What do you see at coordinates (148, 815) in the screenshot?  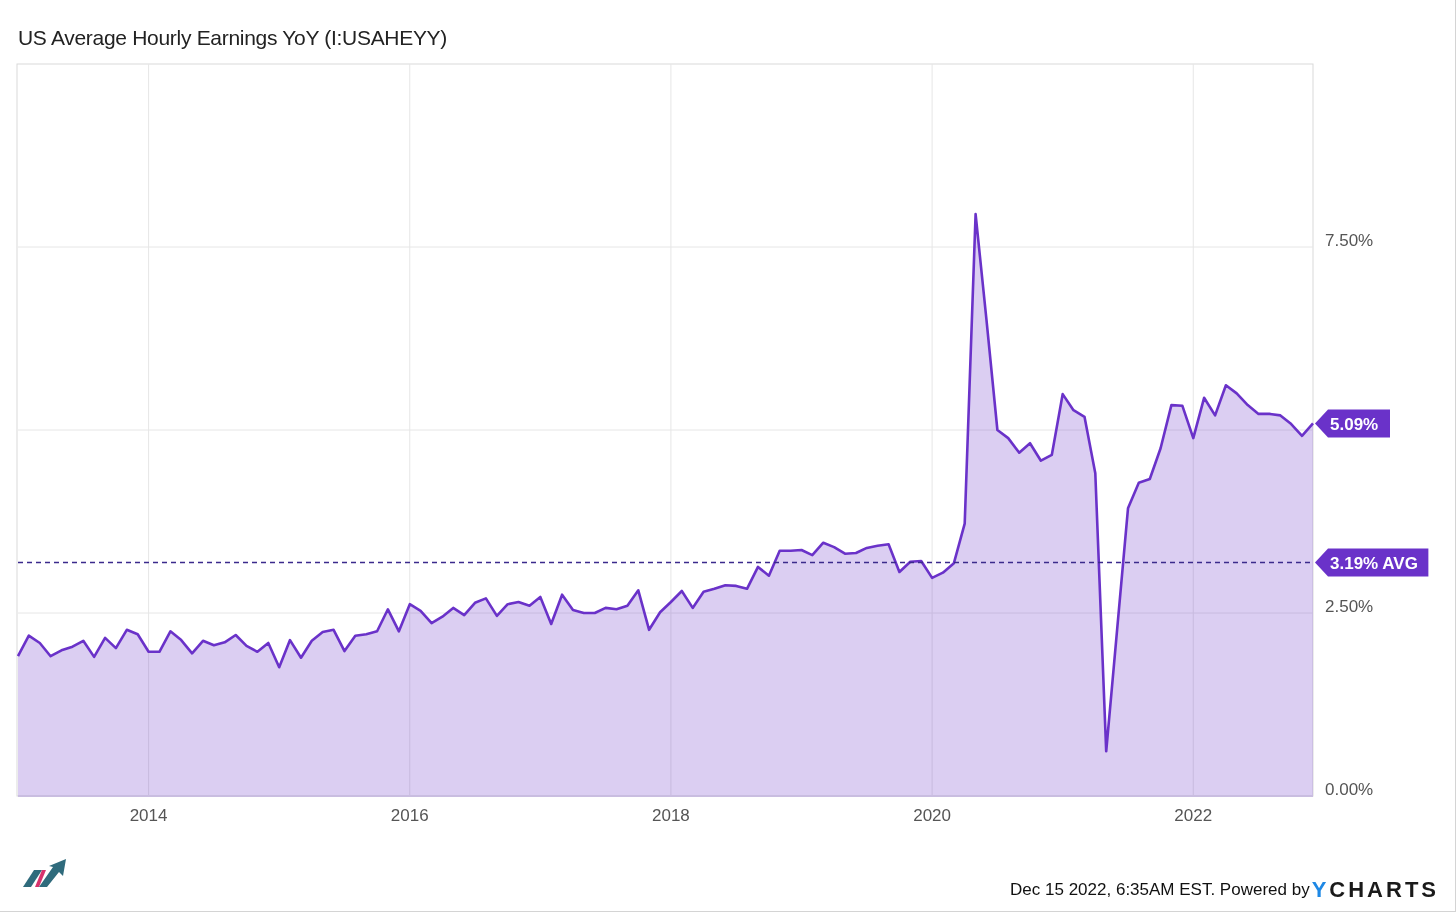 I see `x-axis-label: 2014` at bounding box center [148, 815].